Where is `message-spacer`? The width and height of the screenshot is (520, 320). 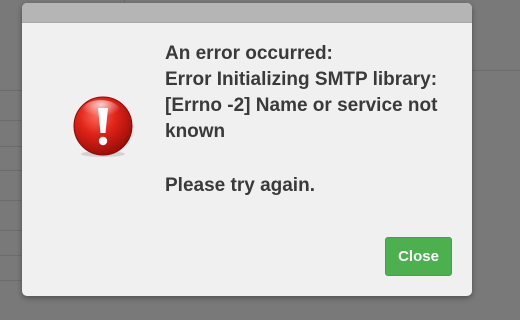
message-spacer is located at coordinates (315, 159).